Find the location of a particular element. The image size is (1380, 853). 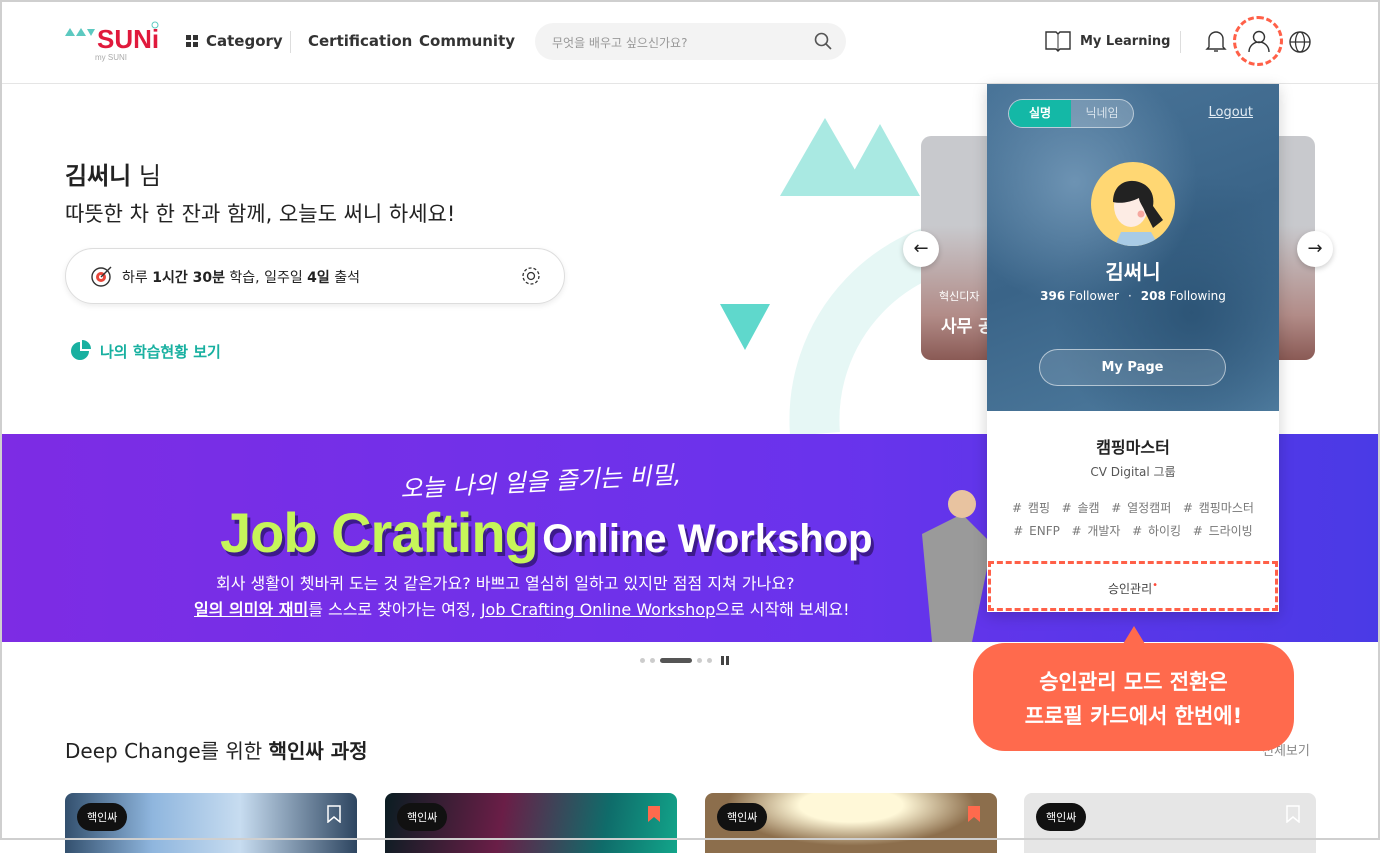

my-page-button: My Page is located at coordinates (1132, 367).